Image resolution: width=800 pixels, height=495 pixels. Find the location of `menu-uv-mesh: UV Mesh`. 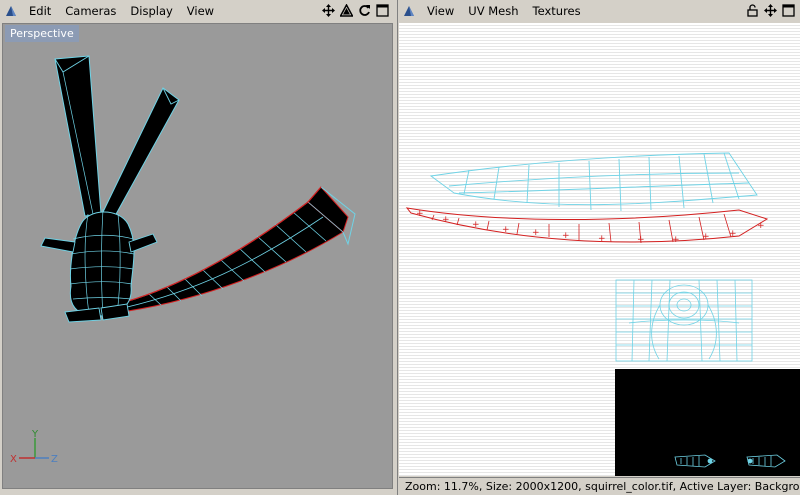

menu-uv-mesh: UV Mesh is located at coordinates (493, 11).